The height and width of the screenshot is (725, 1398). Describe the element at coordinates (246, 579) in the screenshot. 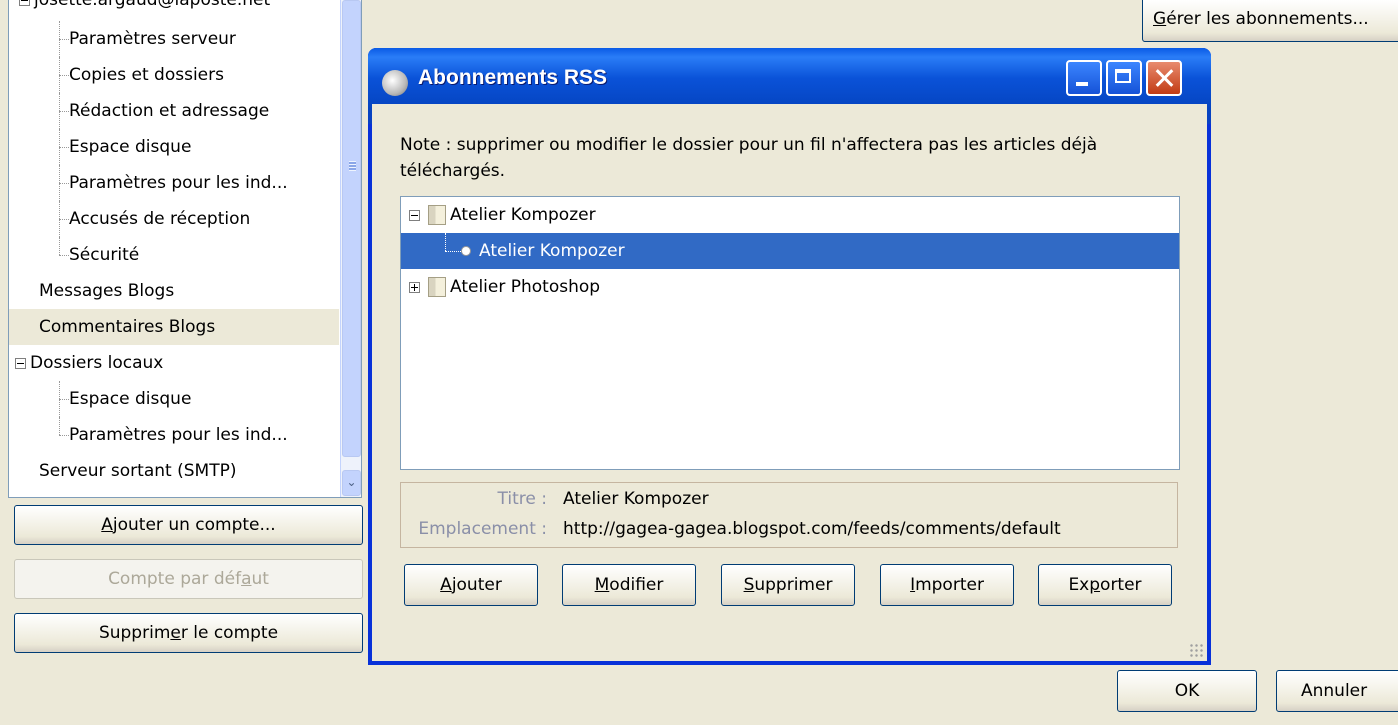

I see `button-accesskey: a` at that location.